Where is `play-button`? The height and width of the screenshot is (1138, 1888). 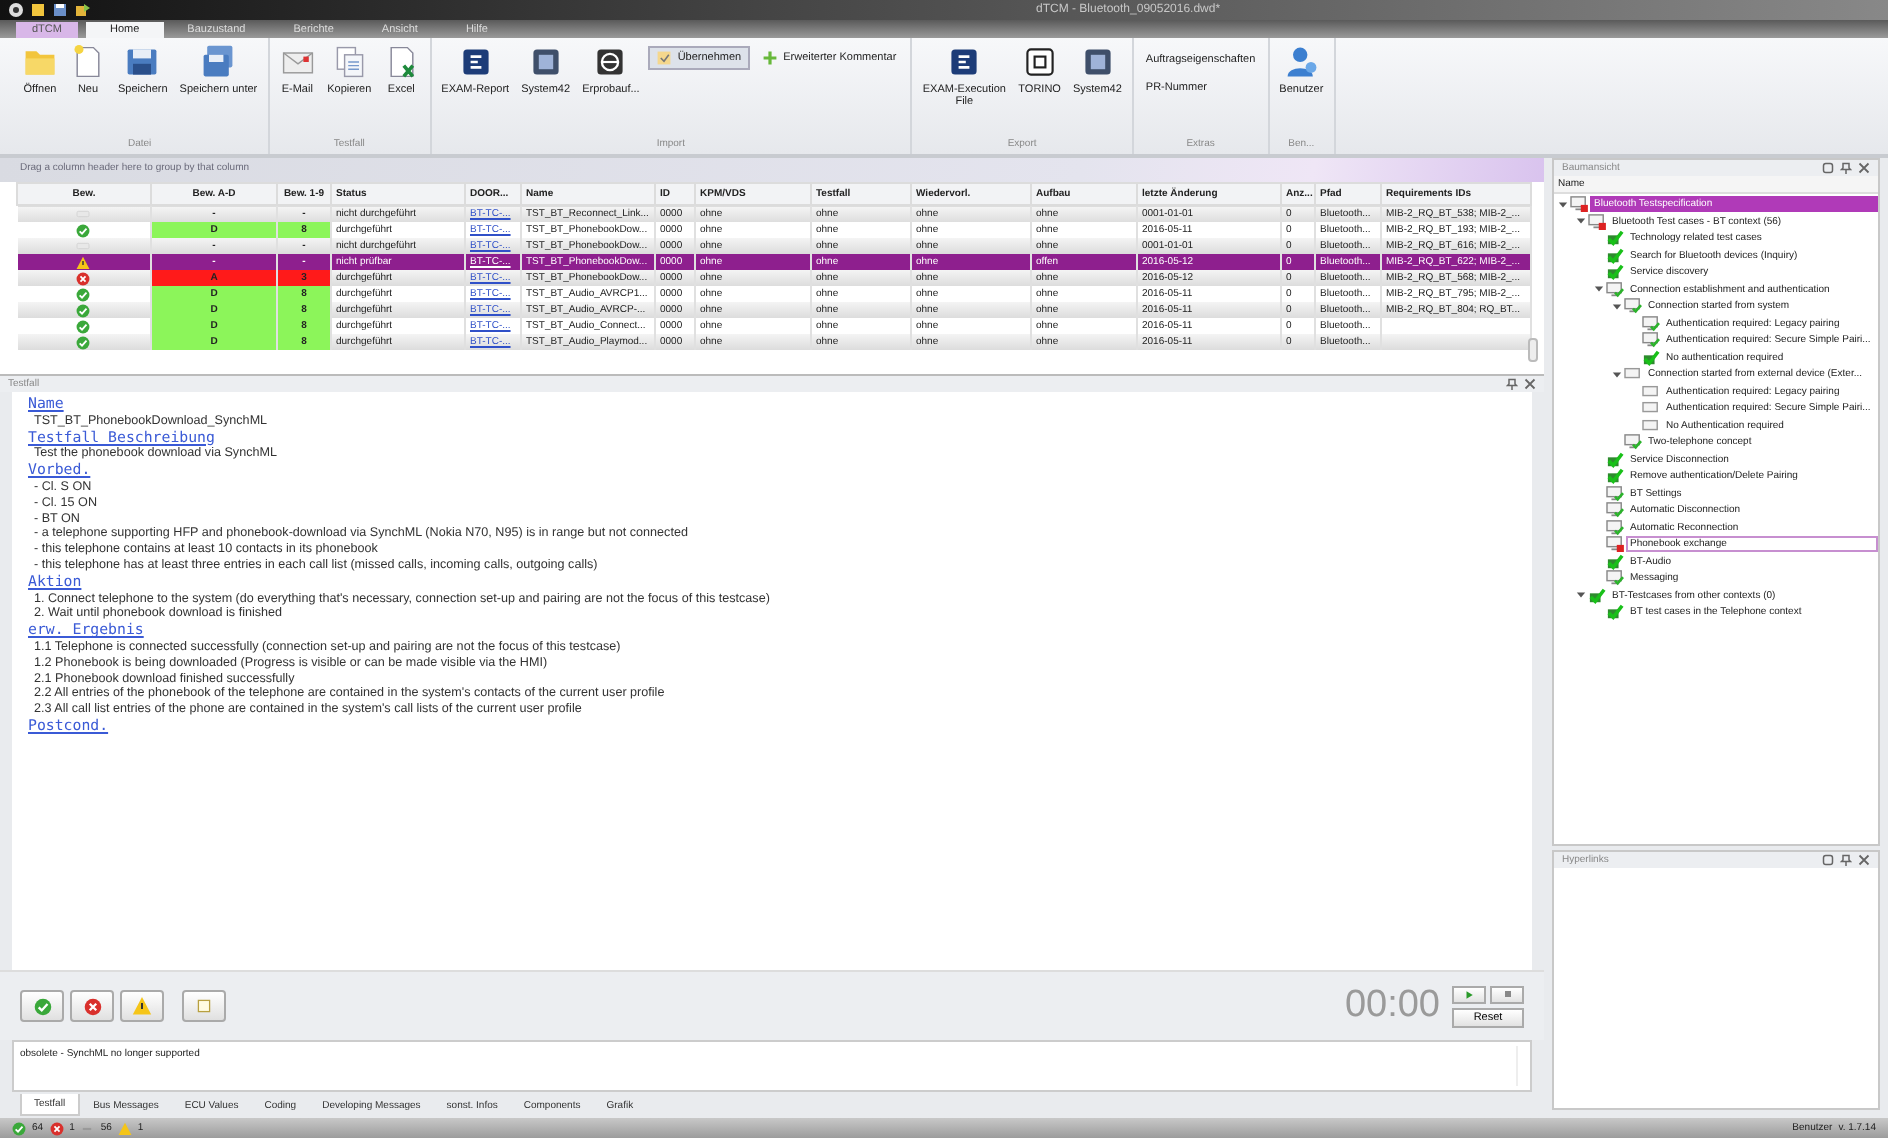
play-button is located at coordinates (1469, 994).